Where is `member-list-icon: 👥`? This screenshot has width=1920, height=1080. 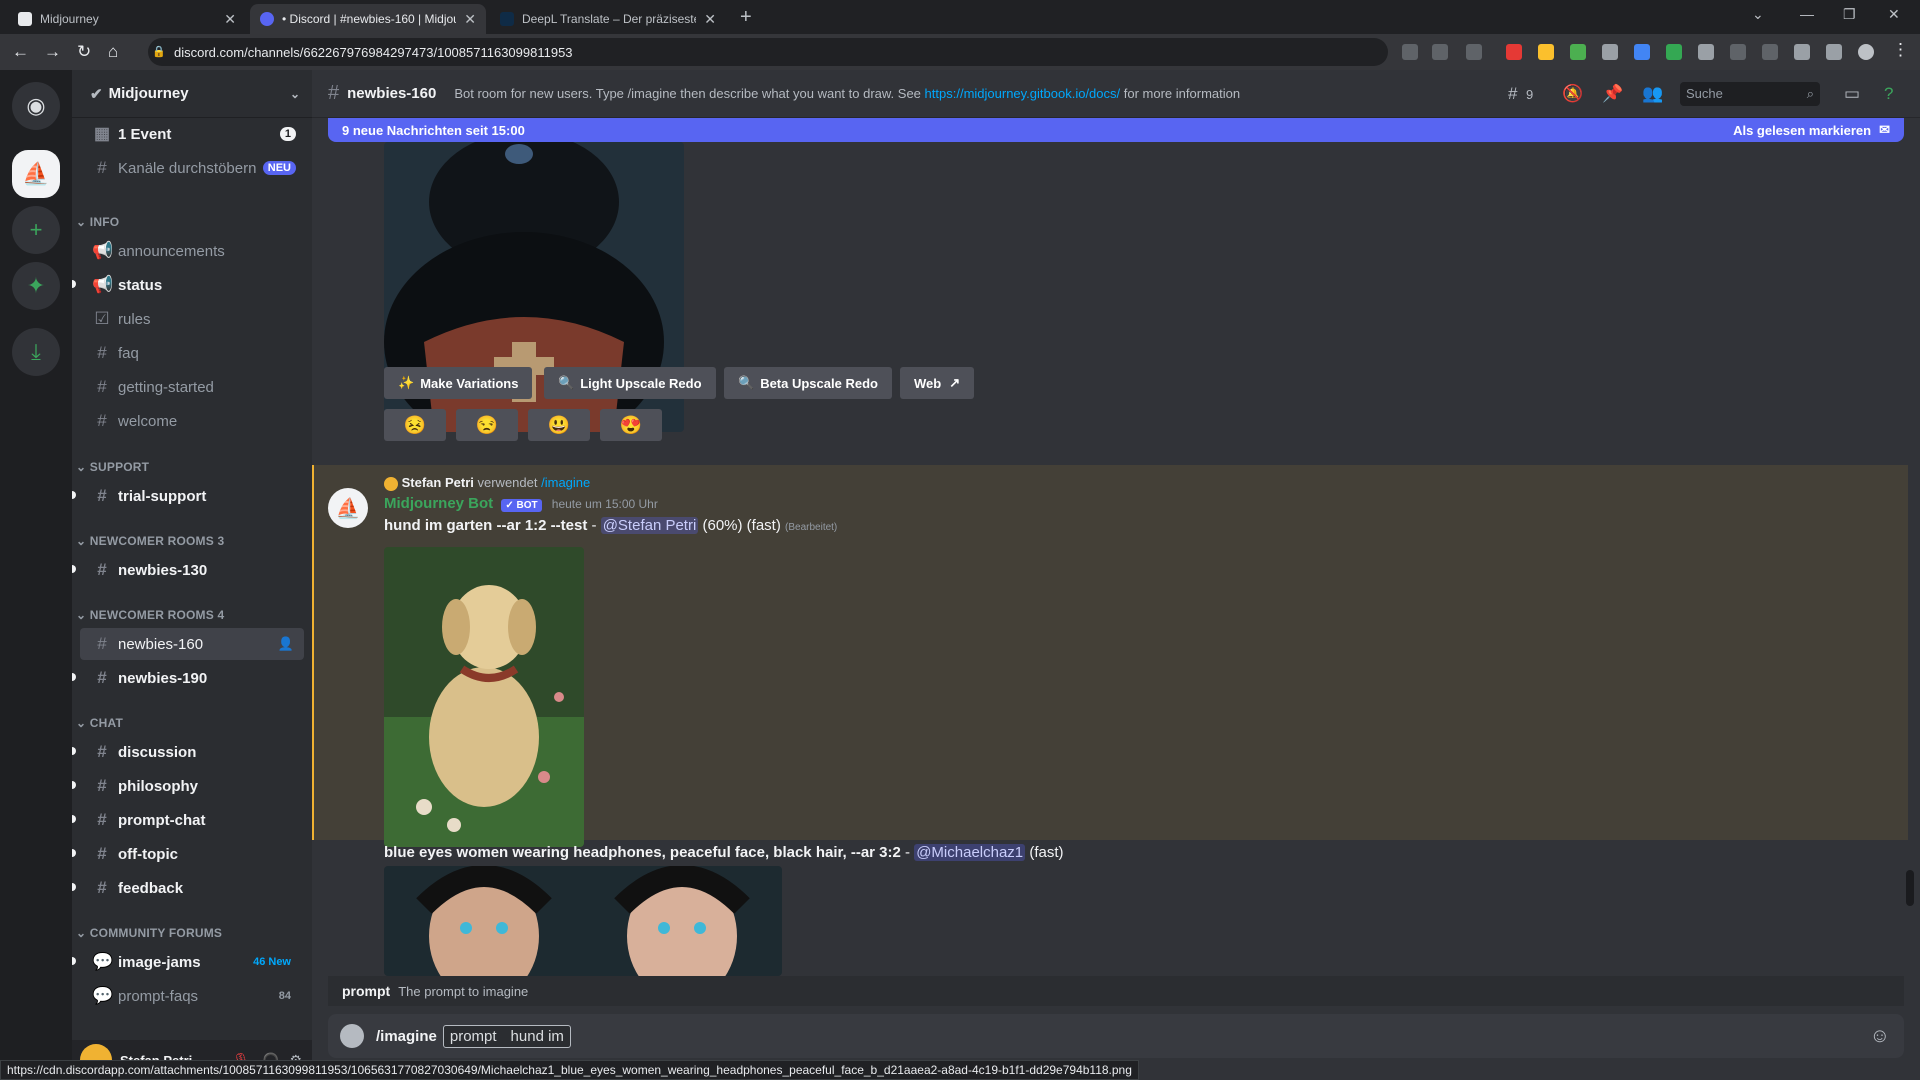 member-list-icon: 👥 is located at coordinates (1652, 94).